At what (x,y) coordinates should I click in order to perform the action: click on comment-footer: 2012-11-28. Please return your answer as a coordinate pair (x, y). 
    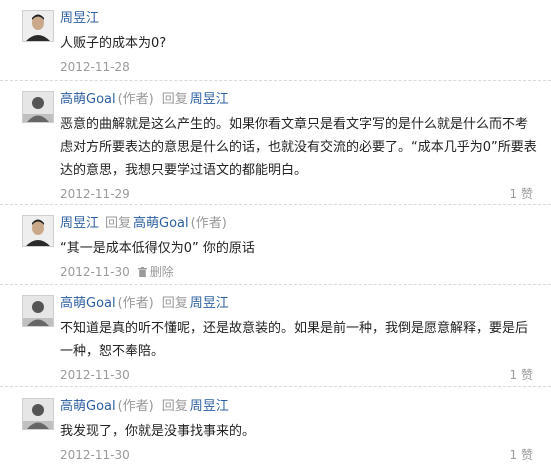
    Looking at the image, I should click on (299, 67).